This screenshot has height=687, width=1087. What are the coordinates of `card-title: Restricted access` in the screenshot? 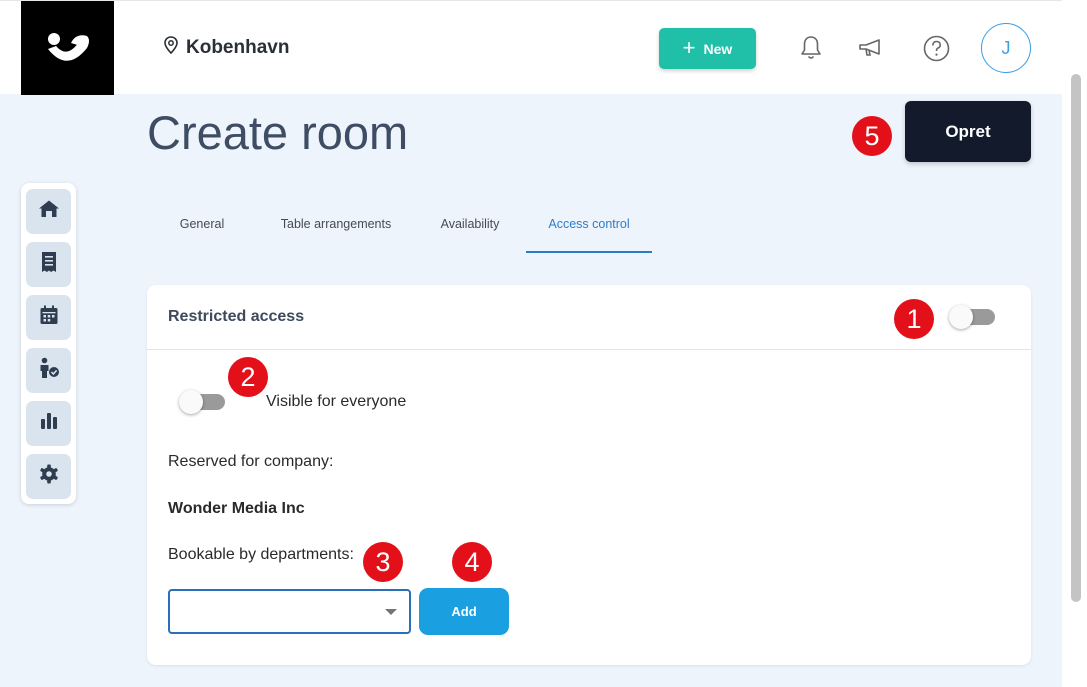 It's located at (236, 316).